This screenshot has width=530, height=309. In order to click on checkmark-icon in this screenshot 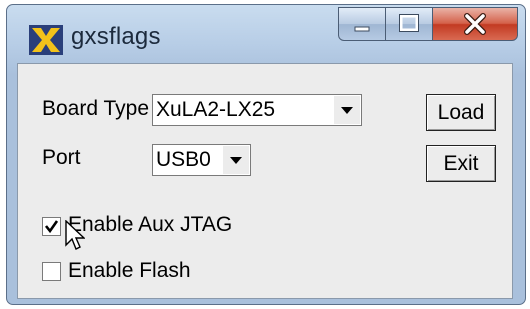, I will do `click(51, 227)`.